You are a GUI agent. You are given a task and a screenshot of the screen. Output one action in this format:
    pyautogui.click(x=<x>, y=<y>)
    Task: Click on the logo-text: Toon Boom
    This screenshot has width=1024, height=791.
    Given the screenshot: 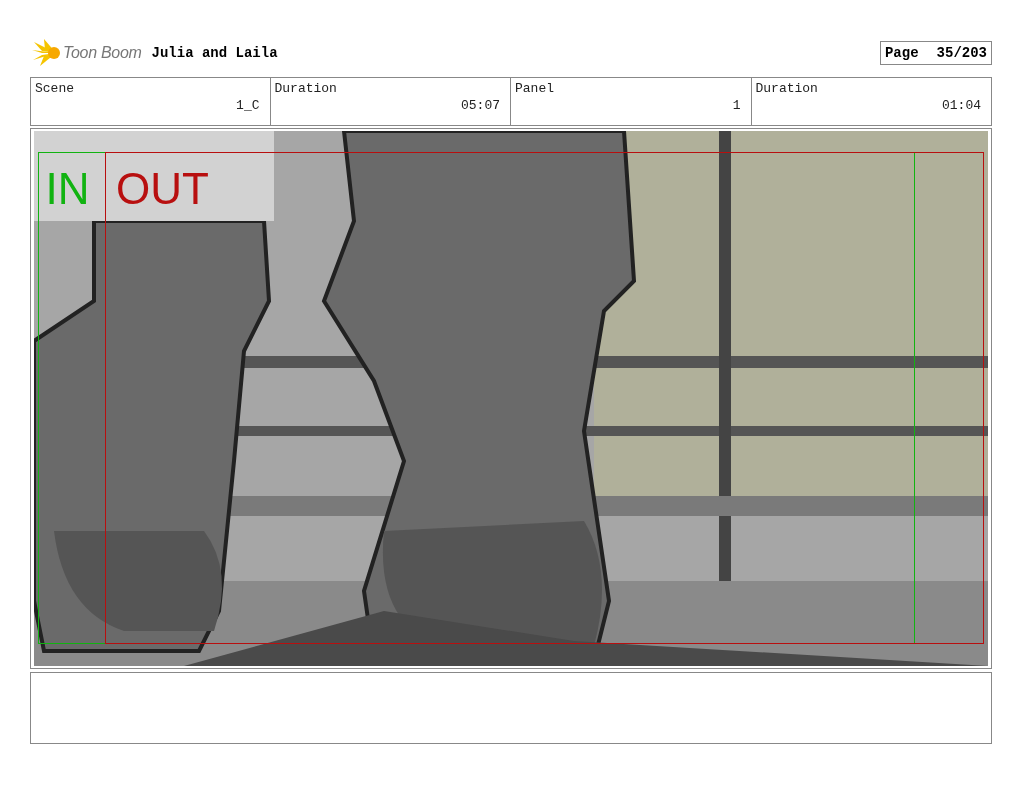 What is the action you would take?
    pyautogui.click(x=102, y=53)
    